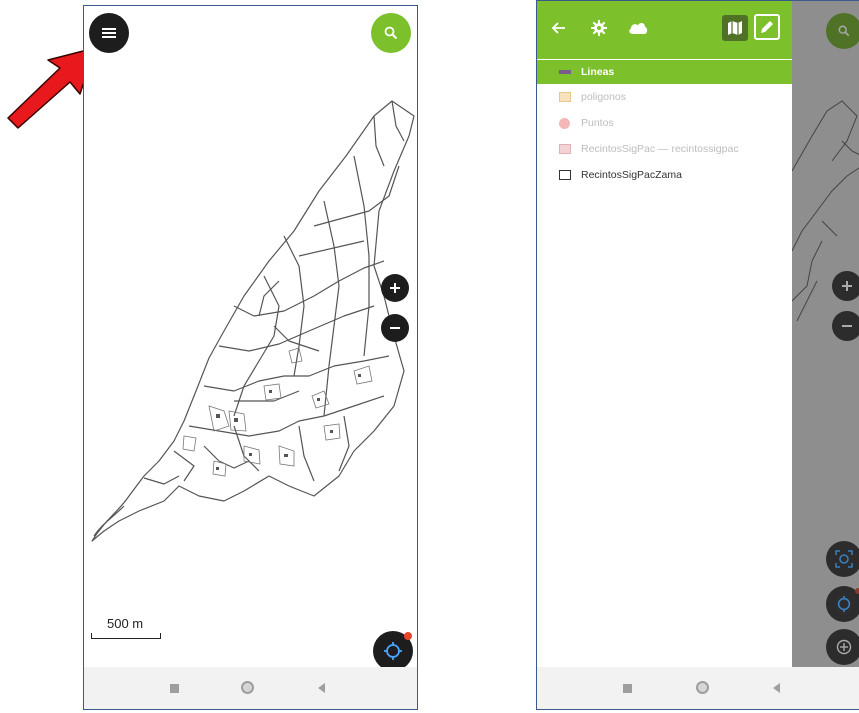  Describe the element at coordinates (660, 149) in the screenshot. I see `layer-label: RecintosSigPac — recintossigpac` at that location.